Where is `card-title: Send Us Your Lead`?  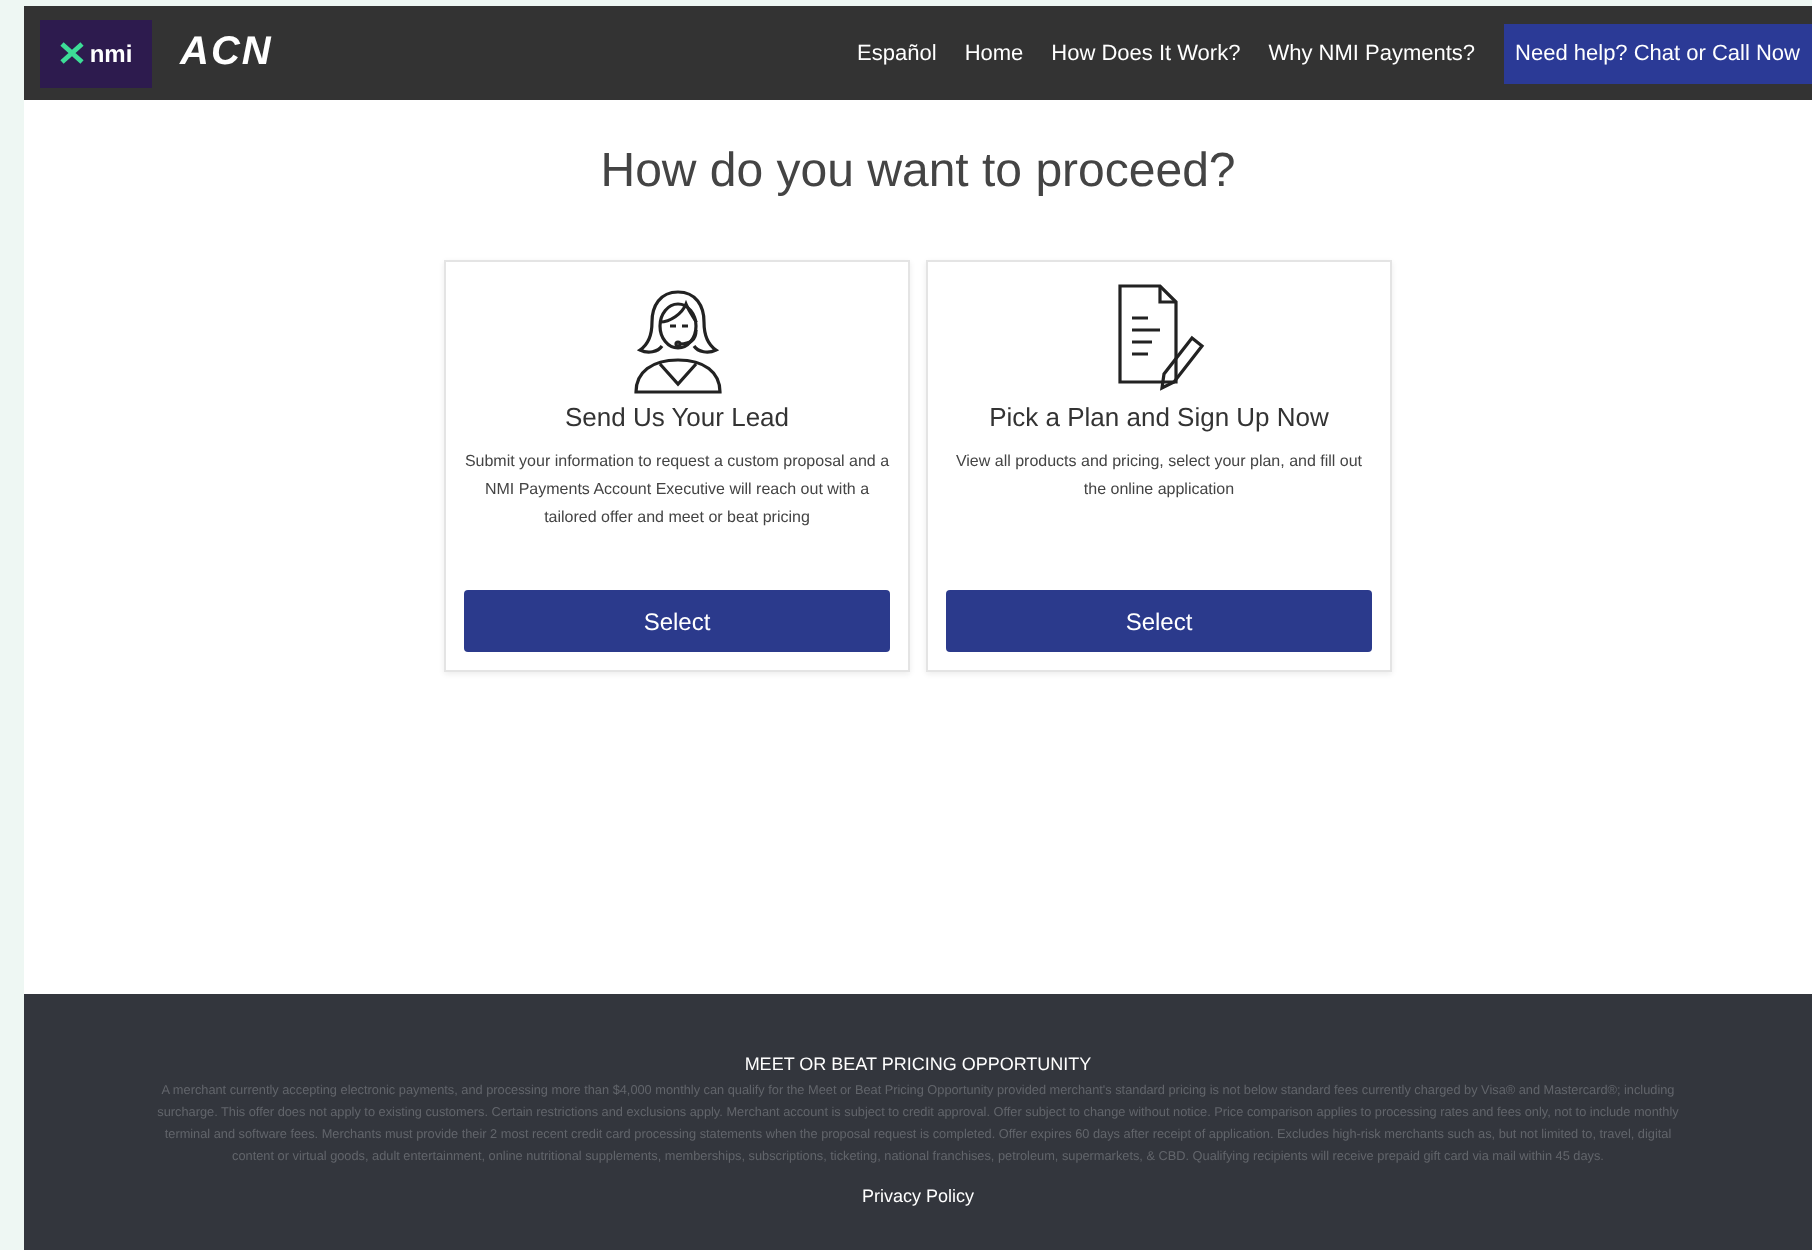
card-title: Send Us Your Lead is located at coordinates (677, 417).